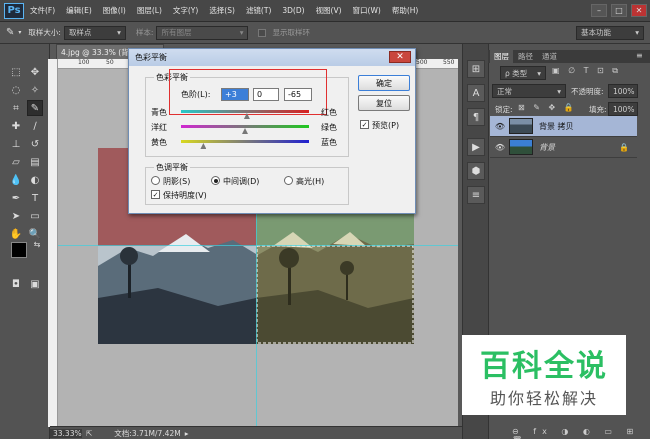  Describe the element at coordinates (42, 10) in the screenshot. I see `menu-file: 文件(F)` at that location.